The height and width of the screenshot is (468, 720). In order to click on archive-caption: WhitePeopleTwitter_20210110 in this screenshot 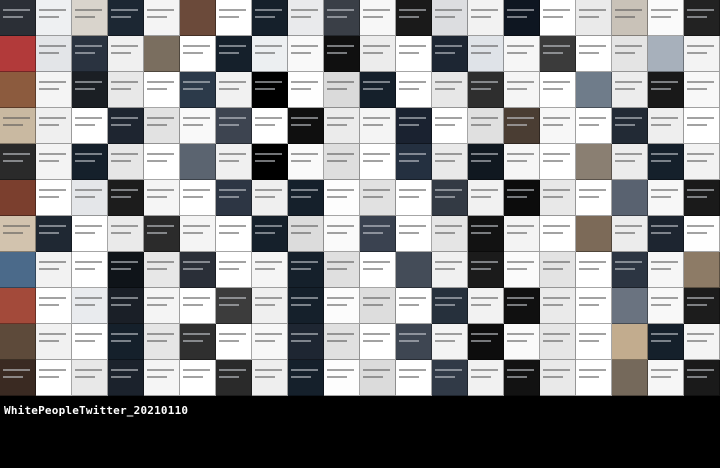, I will do `click(96, 410)`.